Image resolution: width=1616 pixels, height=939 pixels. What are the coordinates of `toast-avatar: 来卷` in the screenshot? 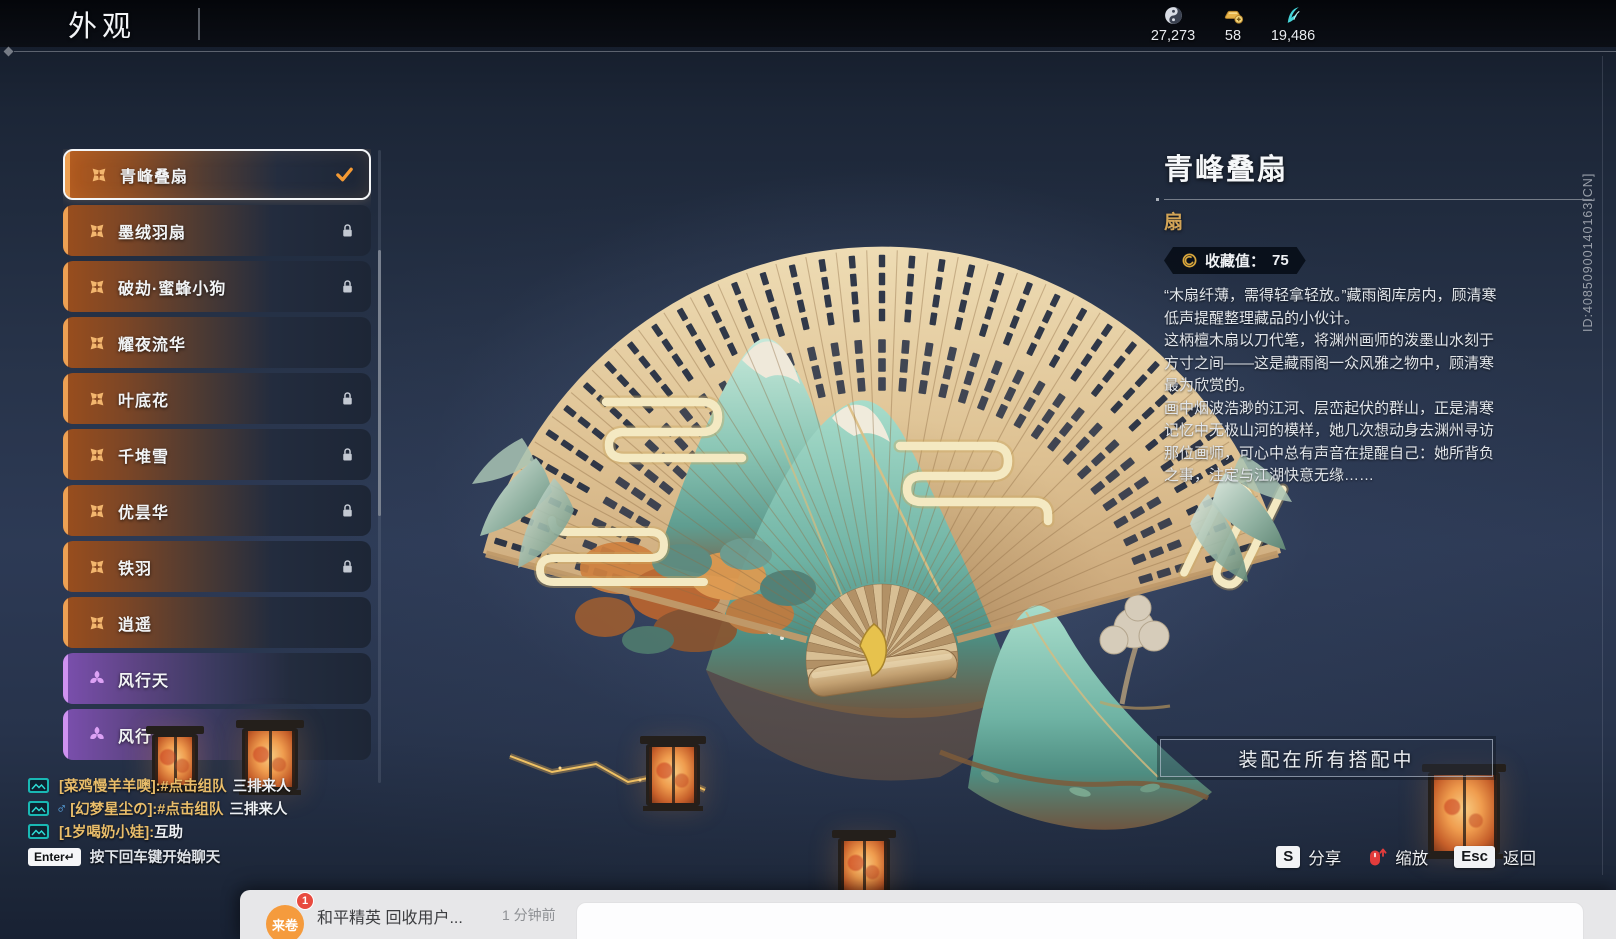 It's located at (285, 922).